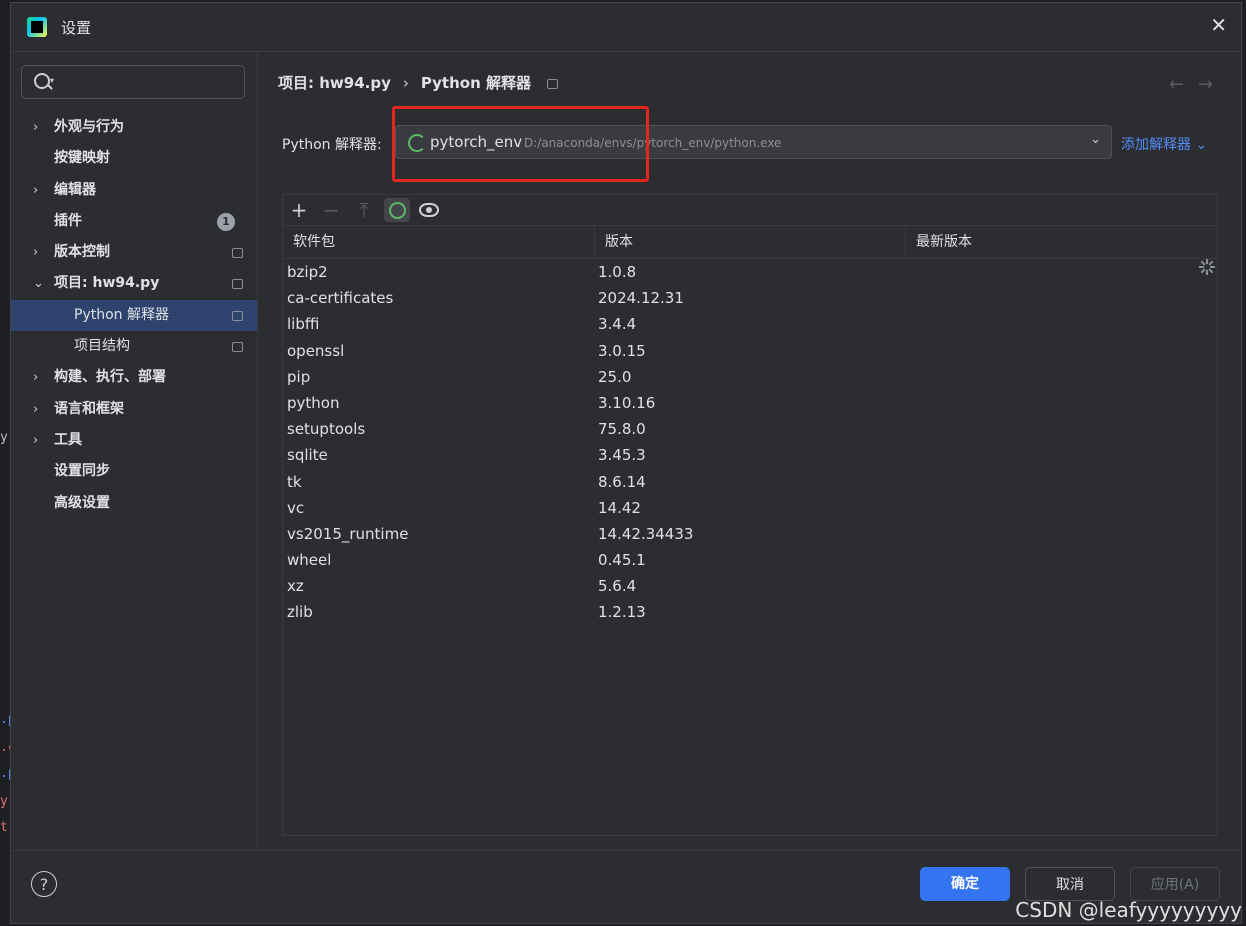  What do you see at coordinates (750, 586) in the screenshot?
I see `table-row: xz 5.6.4` at bounding box center [750, 586].